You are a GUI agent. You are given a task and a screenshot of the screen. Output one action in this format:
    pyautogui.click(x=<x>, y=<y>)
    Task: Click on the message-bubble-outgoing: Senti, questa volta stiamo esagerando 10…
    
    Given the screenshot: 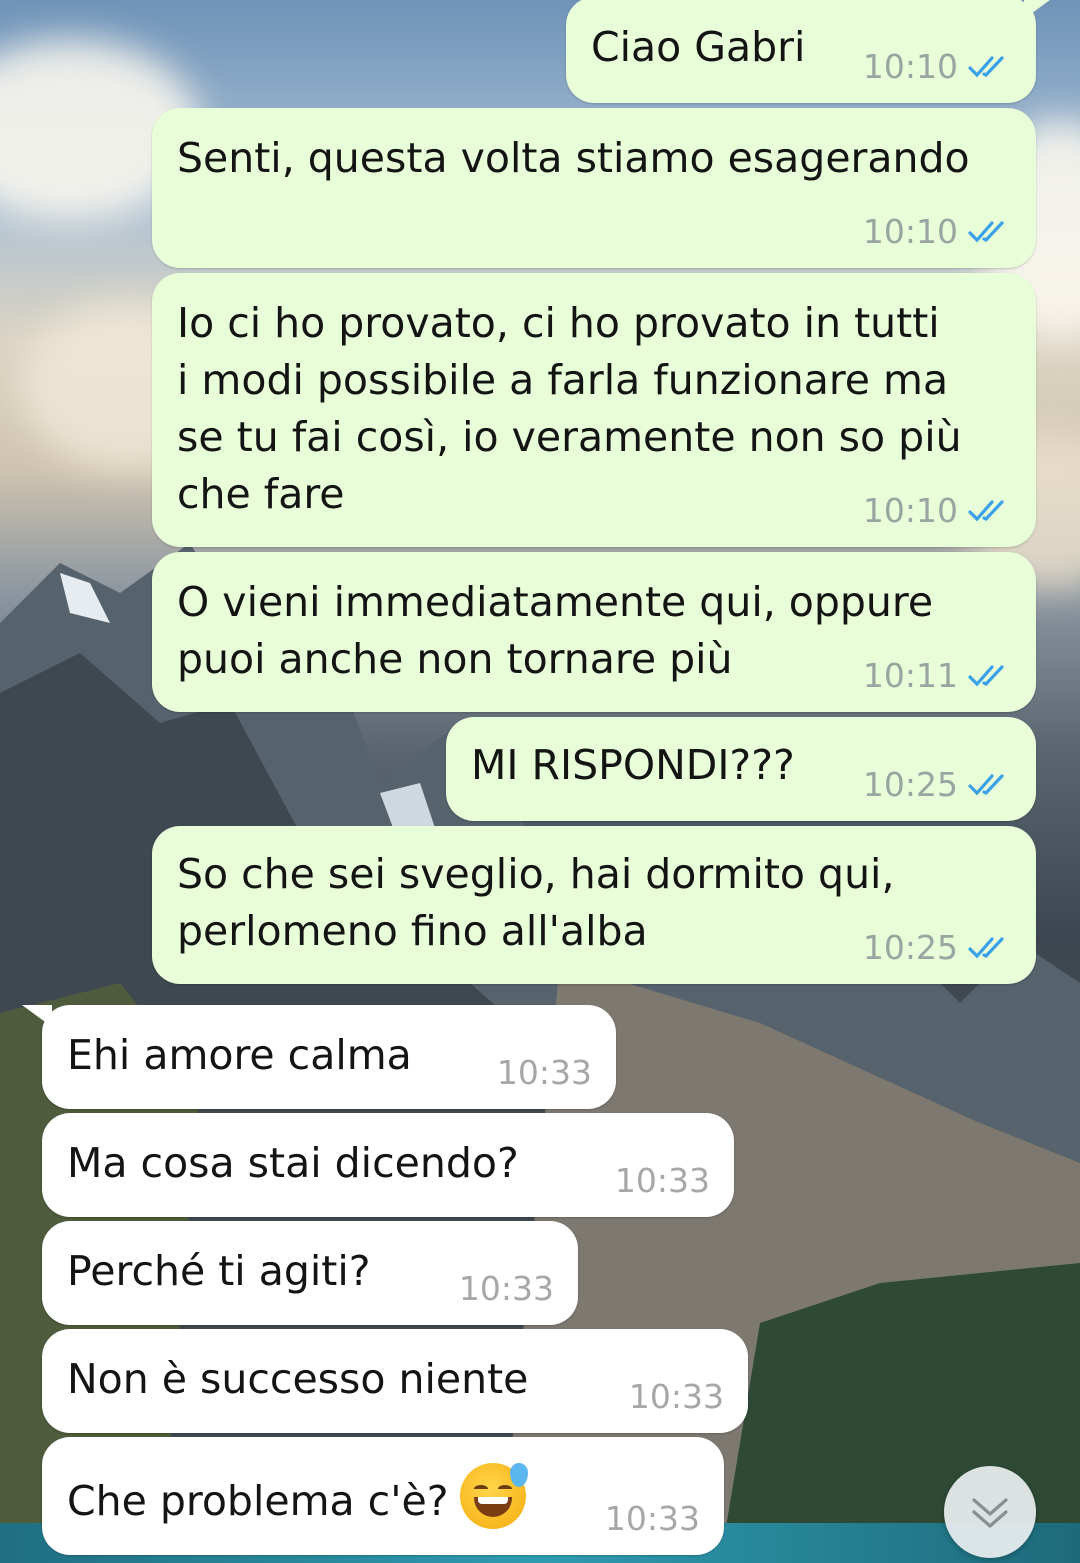 What is the action you would take?
    pyautogui.click(x=594, y=188)
    